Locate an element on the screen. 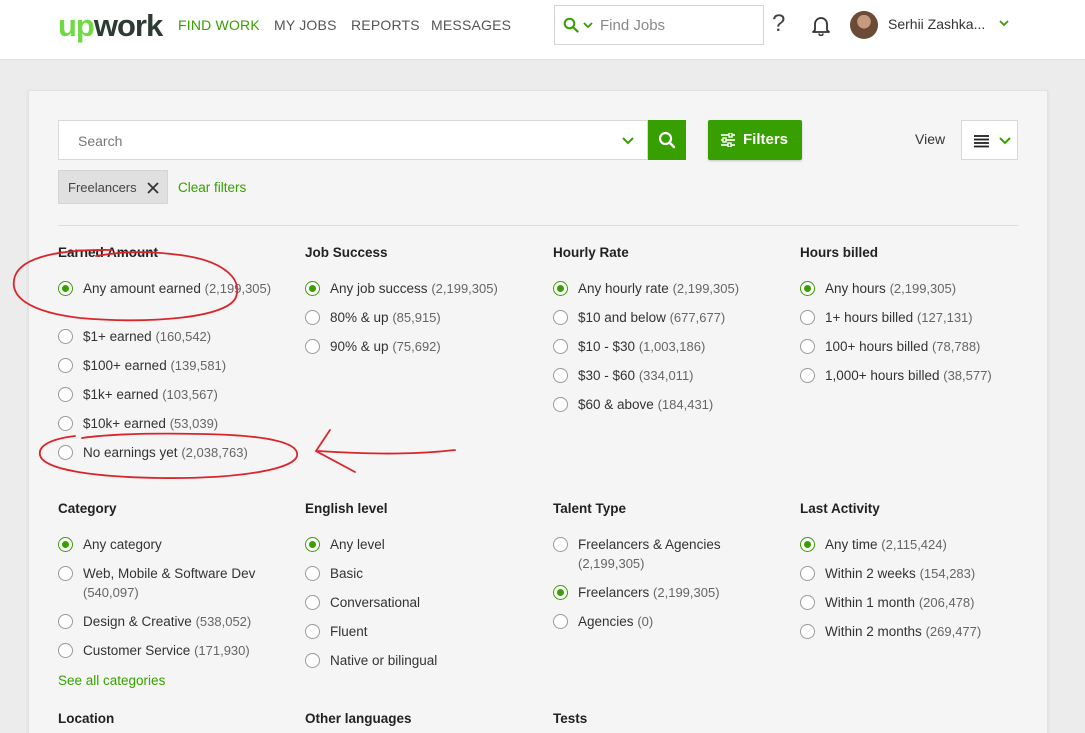  filter-option: Any level is located at coordinates (420, 549).